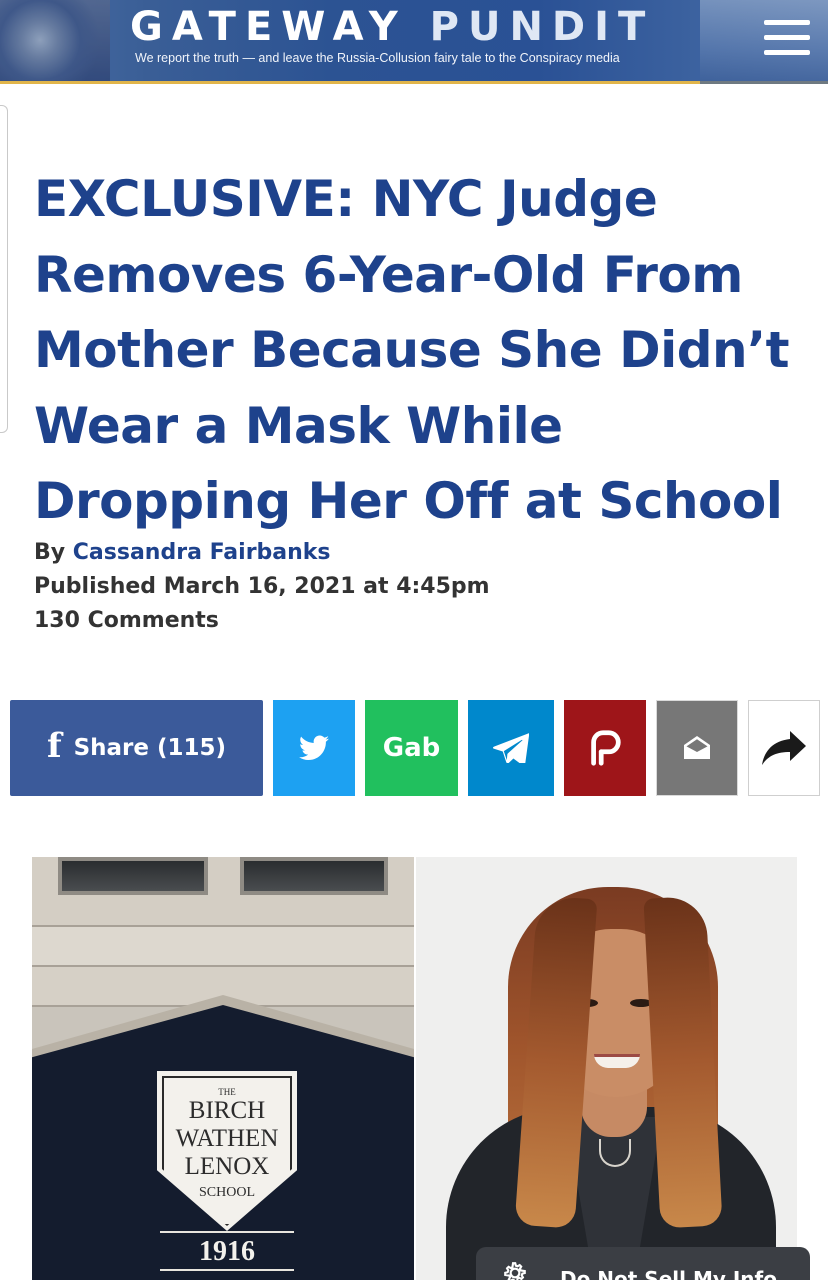  I want to click on crest-the: THE, so click(227, 1092).